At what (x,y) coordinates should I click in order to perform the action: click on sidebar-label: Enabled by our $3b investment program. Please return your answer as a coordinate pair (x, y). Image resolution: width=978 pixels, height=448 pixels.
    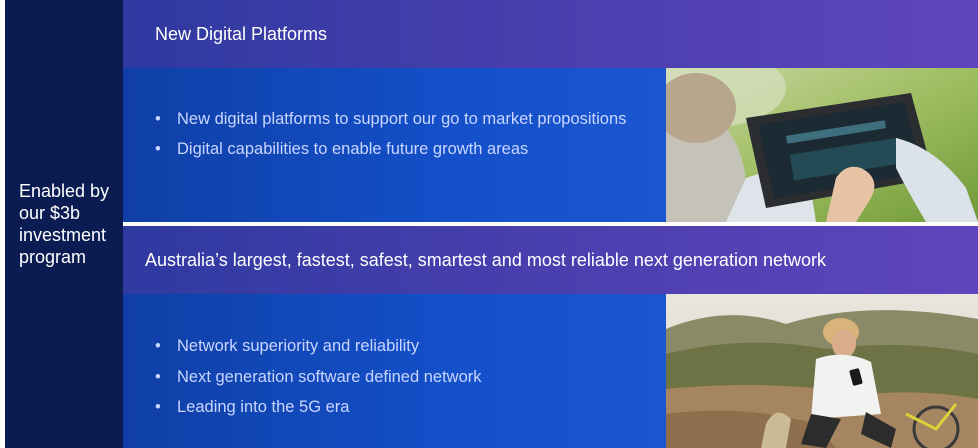
    Looking at the image, I should click on (62, 224).